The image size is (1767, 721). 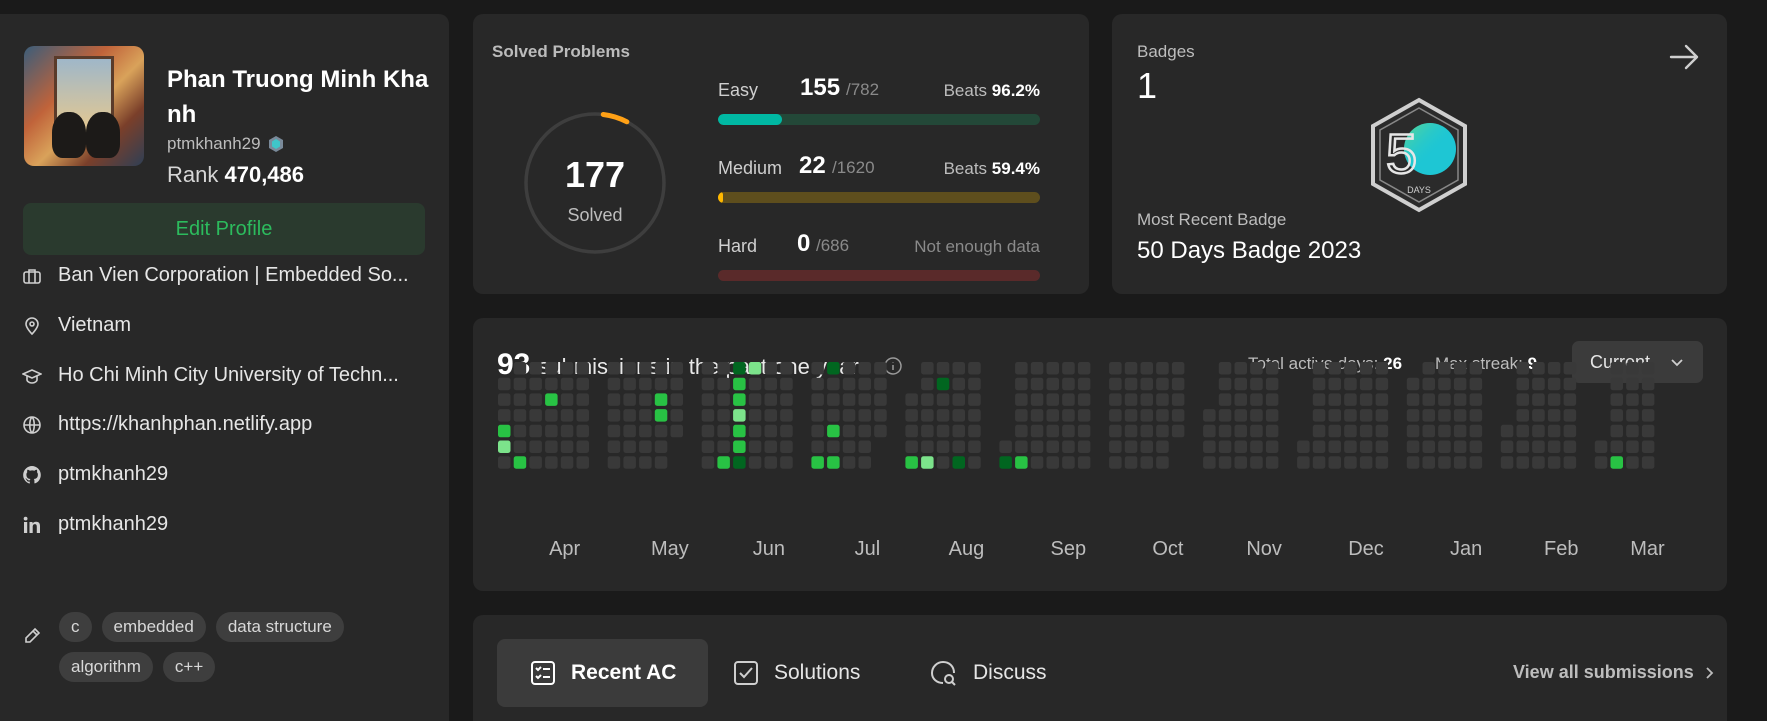 What do you see at coordinates (75, 627) in the screenshot?
I see `skill-tag: c` at bounding box center [75, 627].